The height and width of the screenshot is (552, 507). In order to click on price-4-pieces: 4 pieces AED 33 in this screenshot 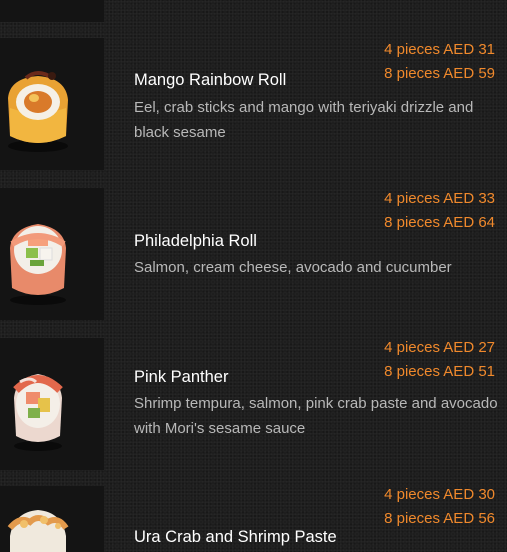, I will do `click(439, 198)`.